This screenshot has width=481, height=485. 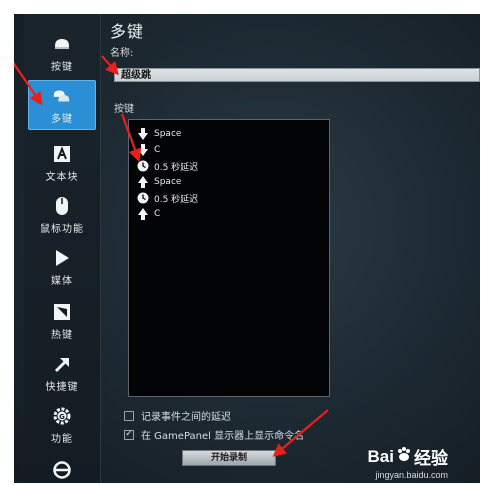 What do you see at coordinates (122, 53) in the screenshot?
I see `name-label: 名称:` at bounding box center [122, 53].